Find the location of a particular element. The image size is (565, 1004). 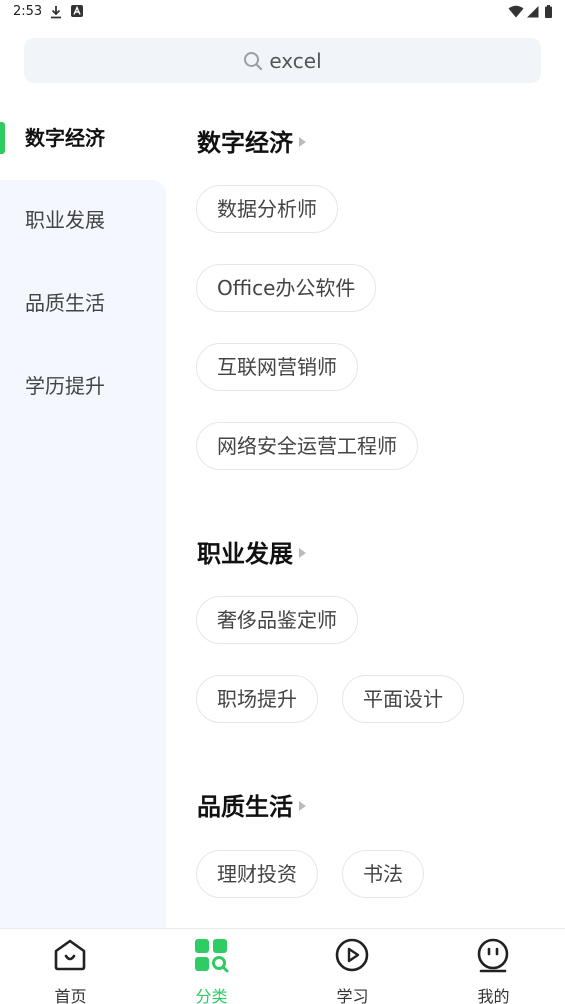

sidebar-item-education: 学历提升 is located at coordinates (83, 386).